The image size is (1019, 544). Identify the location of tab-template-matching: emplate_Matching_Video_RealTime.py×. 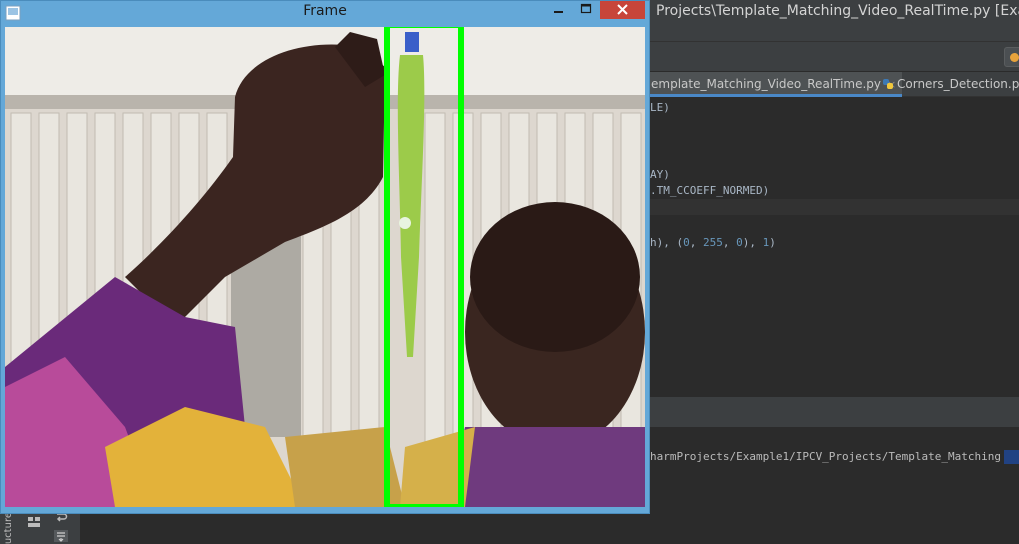
(774, 84).